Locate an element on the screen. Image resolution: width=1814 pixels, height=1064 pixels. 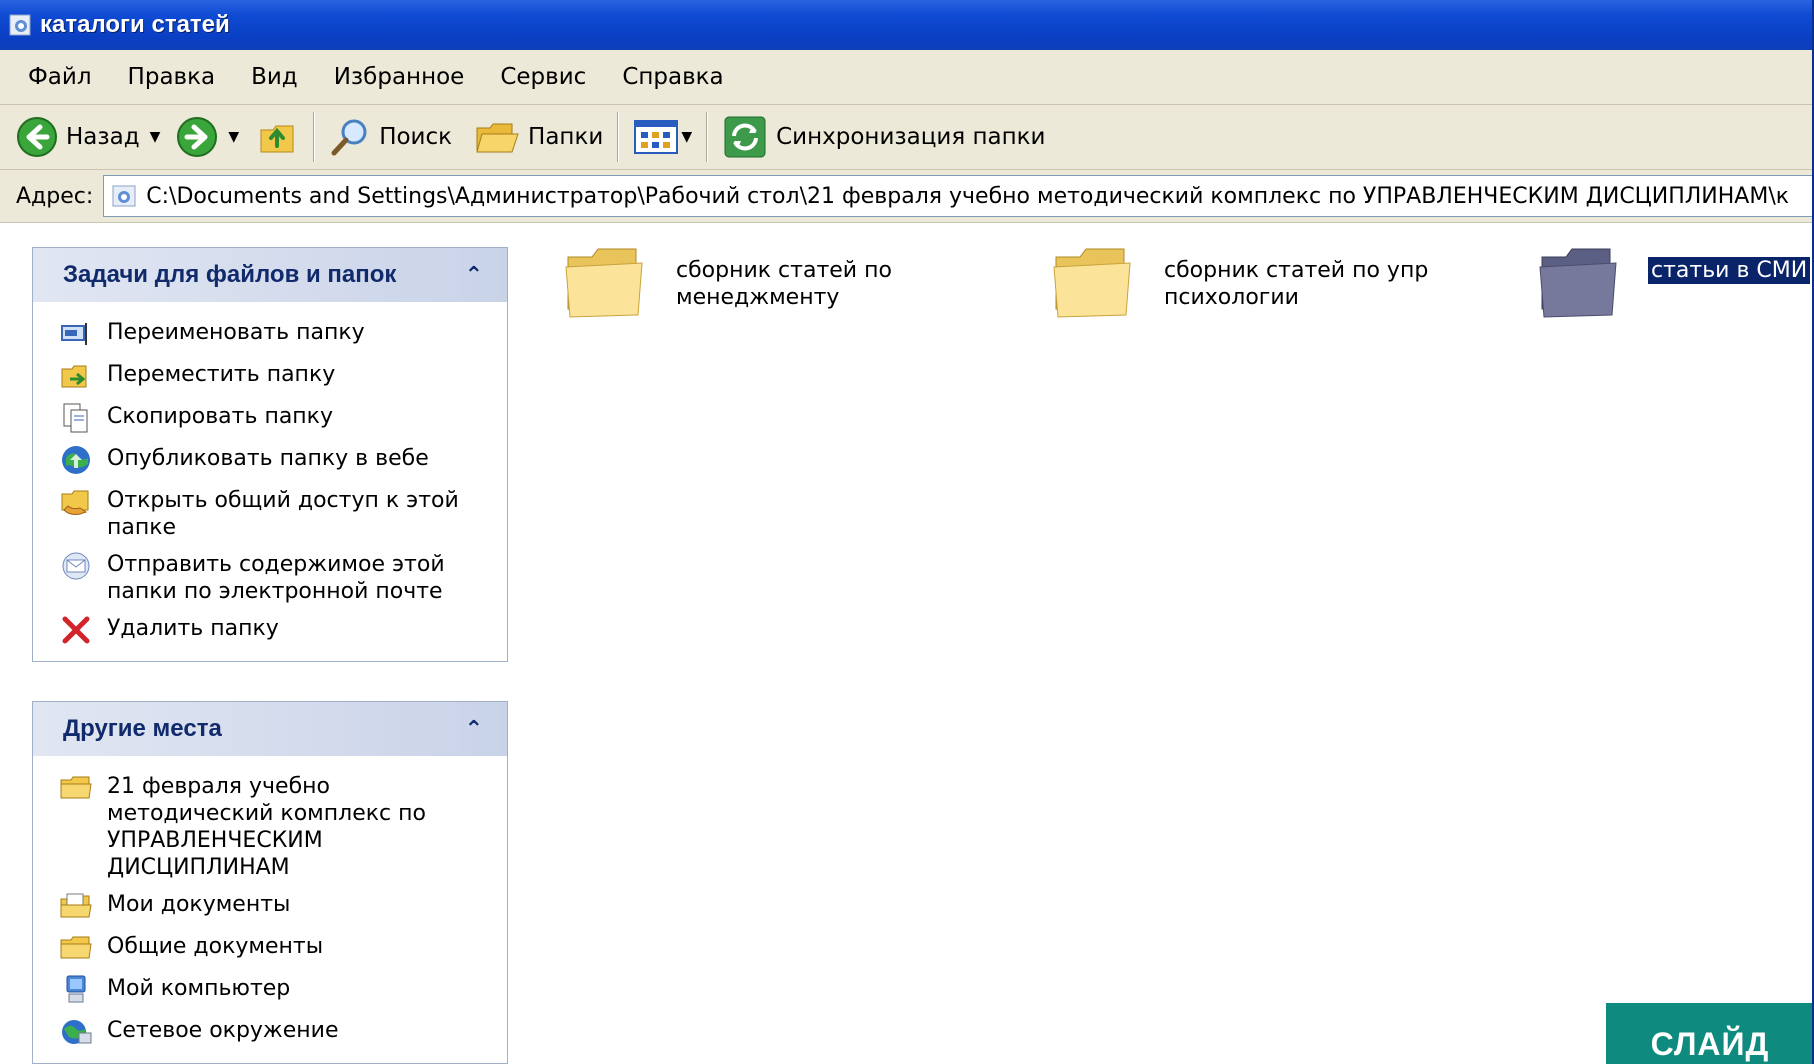
move-icon is located at coordinates (76, 376).